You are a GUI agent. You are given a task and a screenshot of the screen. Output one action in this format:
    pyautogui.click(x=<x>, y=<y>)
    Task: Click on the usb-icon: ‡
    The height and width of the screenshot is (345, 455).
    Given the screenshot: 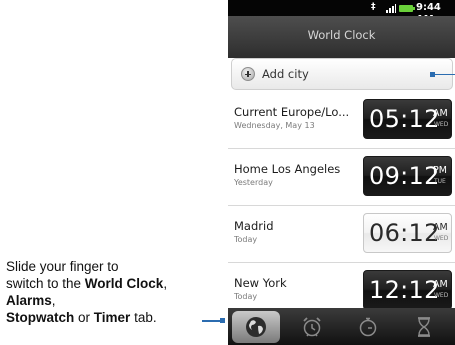 What is the action you would take?
    pyautogui.click(x=373, y=7)
    